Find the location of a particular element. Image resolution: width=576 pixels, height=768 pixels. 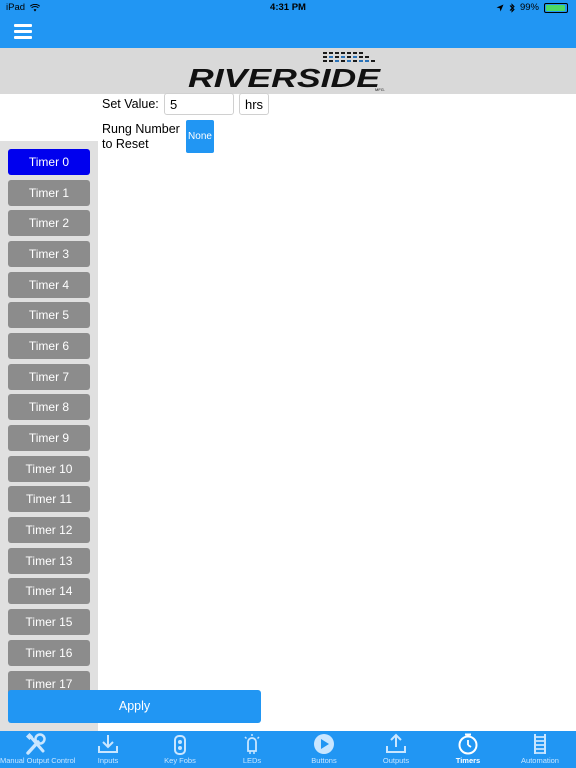

timer-button-11: Timer 11 is located at coordinates (49, 499).